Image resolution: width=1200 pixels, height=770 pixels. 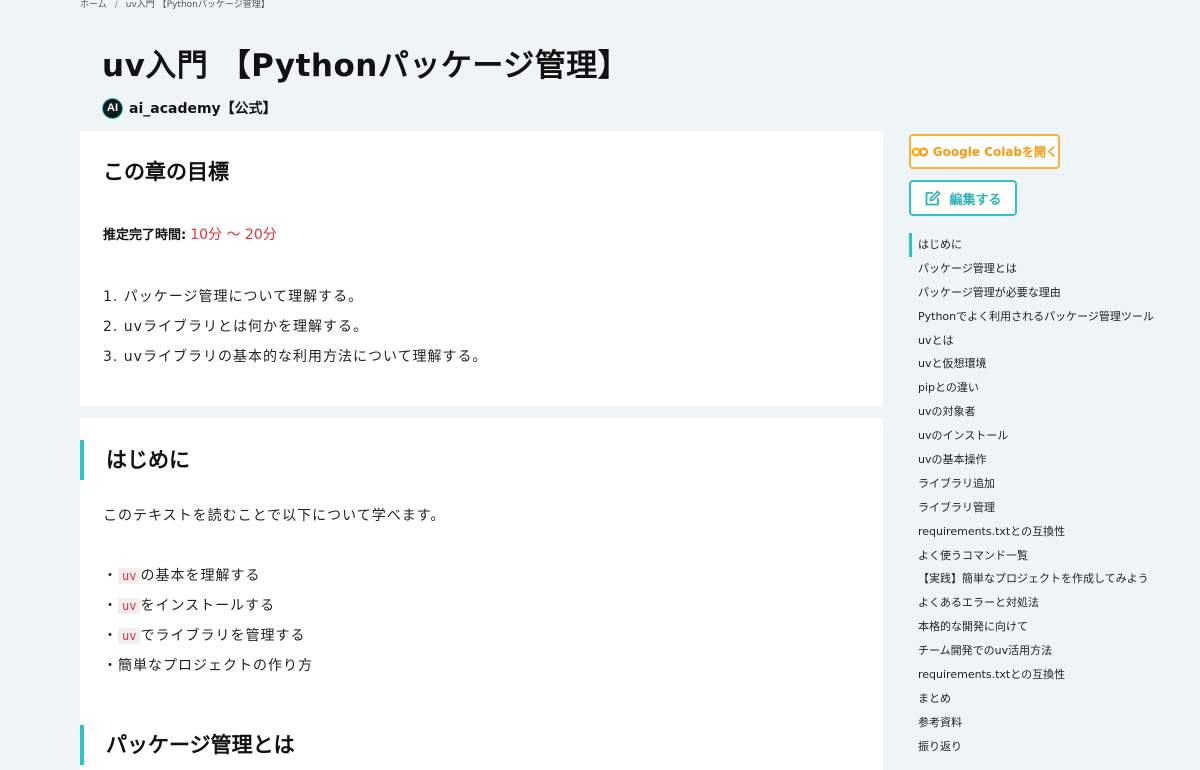 I want to click on breadcrumb-current: uv入門 【Pythonパッケージ管理】, so click(x=197, y=5).